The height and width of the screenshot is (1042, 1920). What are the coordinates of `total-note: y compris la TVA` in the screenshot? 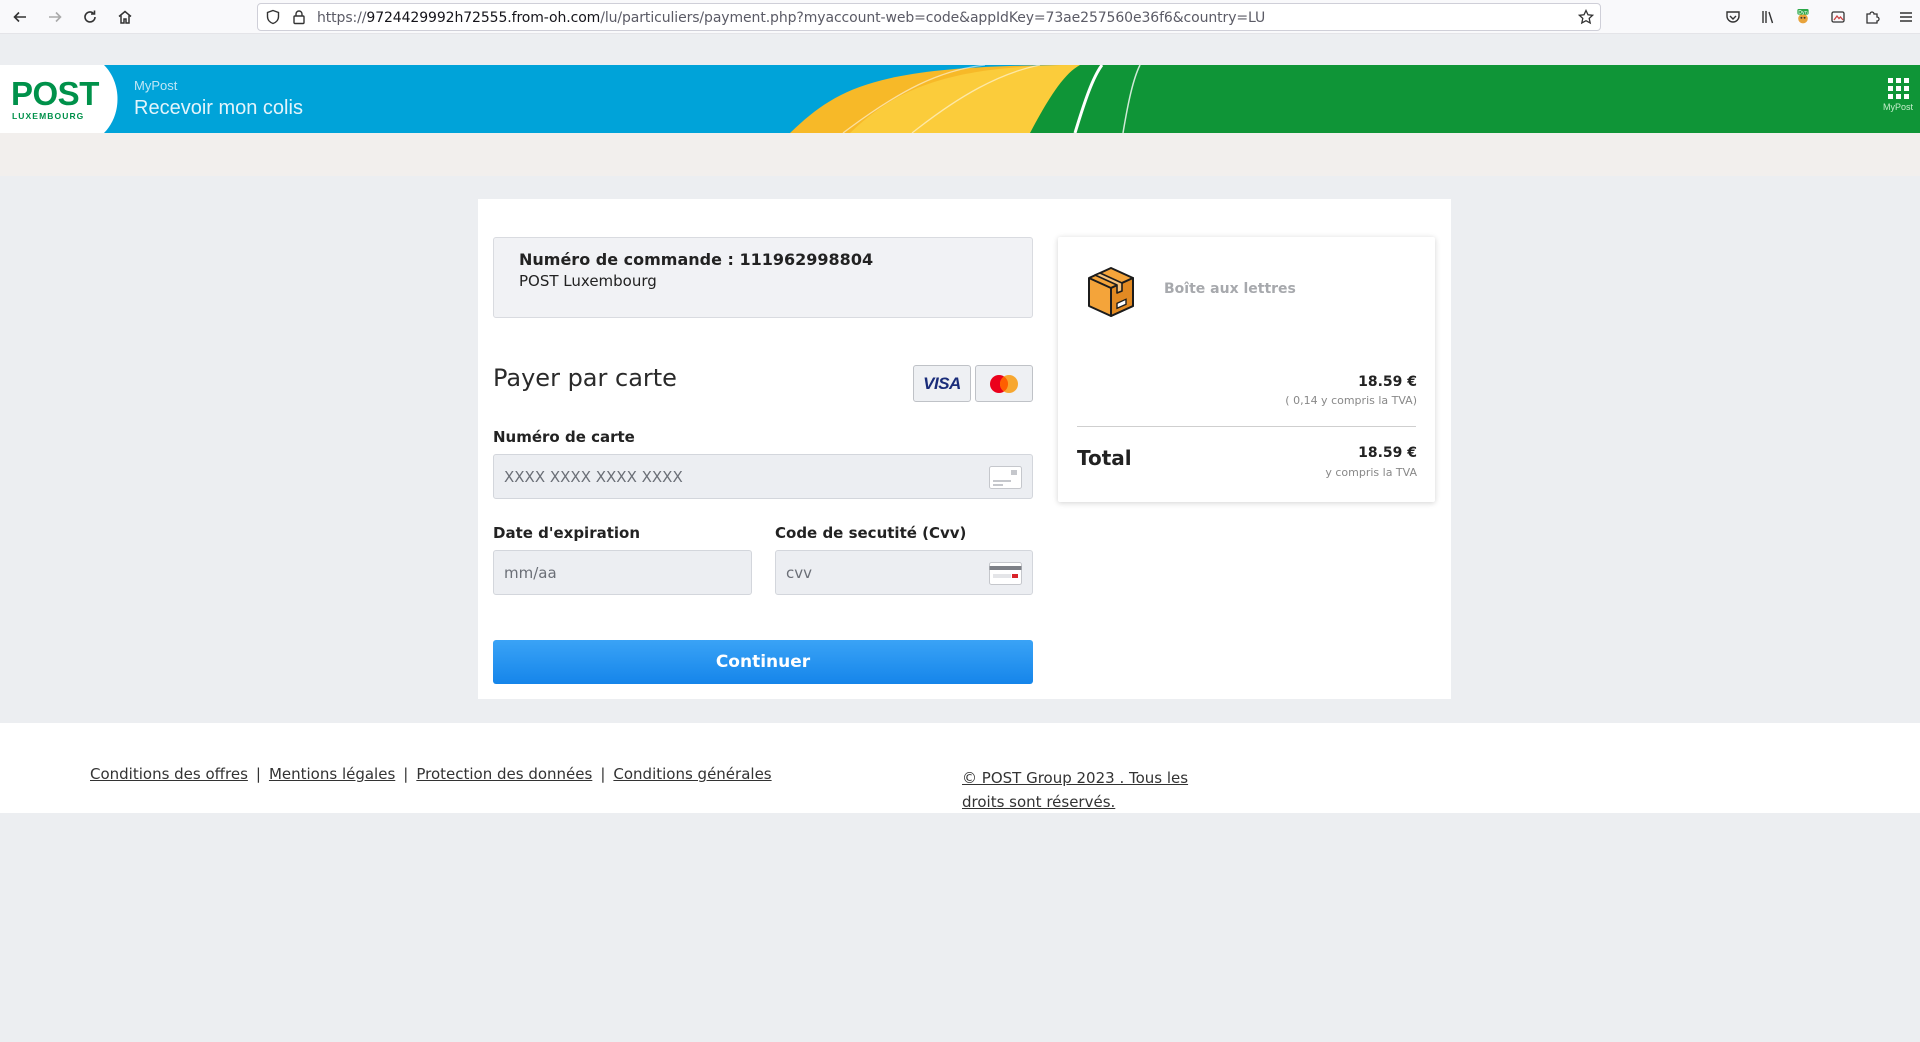 It's located at (1371, 472).